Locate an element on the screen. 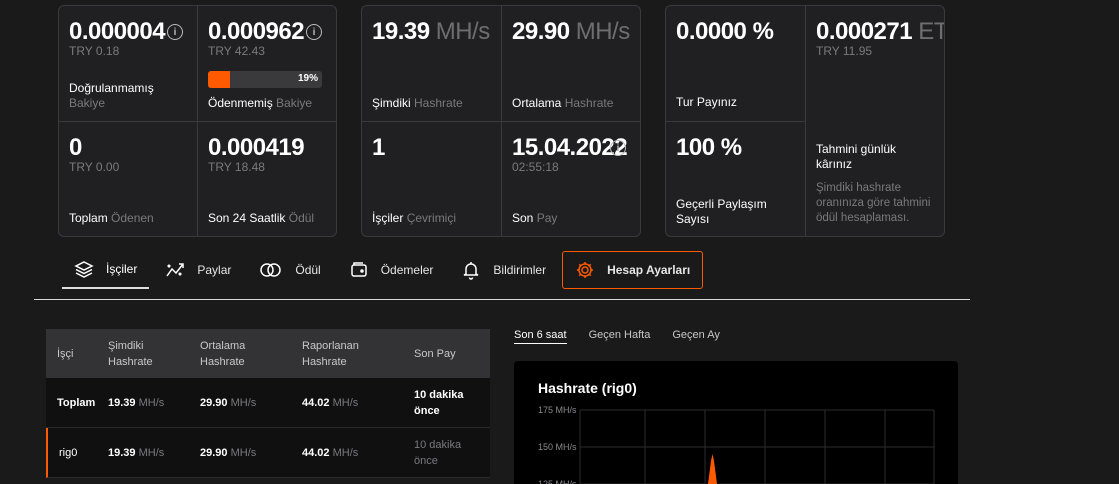 The height and width of the screenshot is (484, 1119). unpaid-value: 0.000962 is located at coordinates (256, 31).